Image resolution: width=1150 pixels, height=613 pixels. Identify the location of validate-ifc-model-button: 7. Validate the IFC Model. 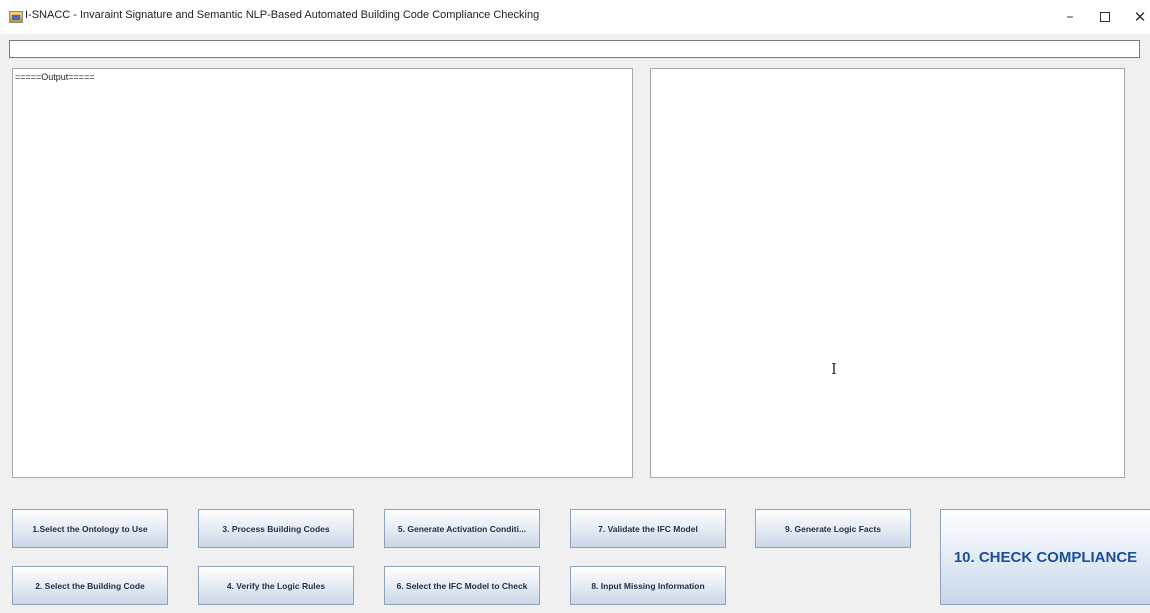
(648, 528).